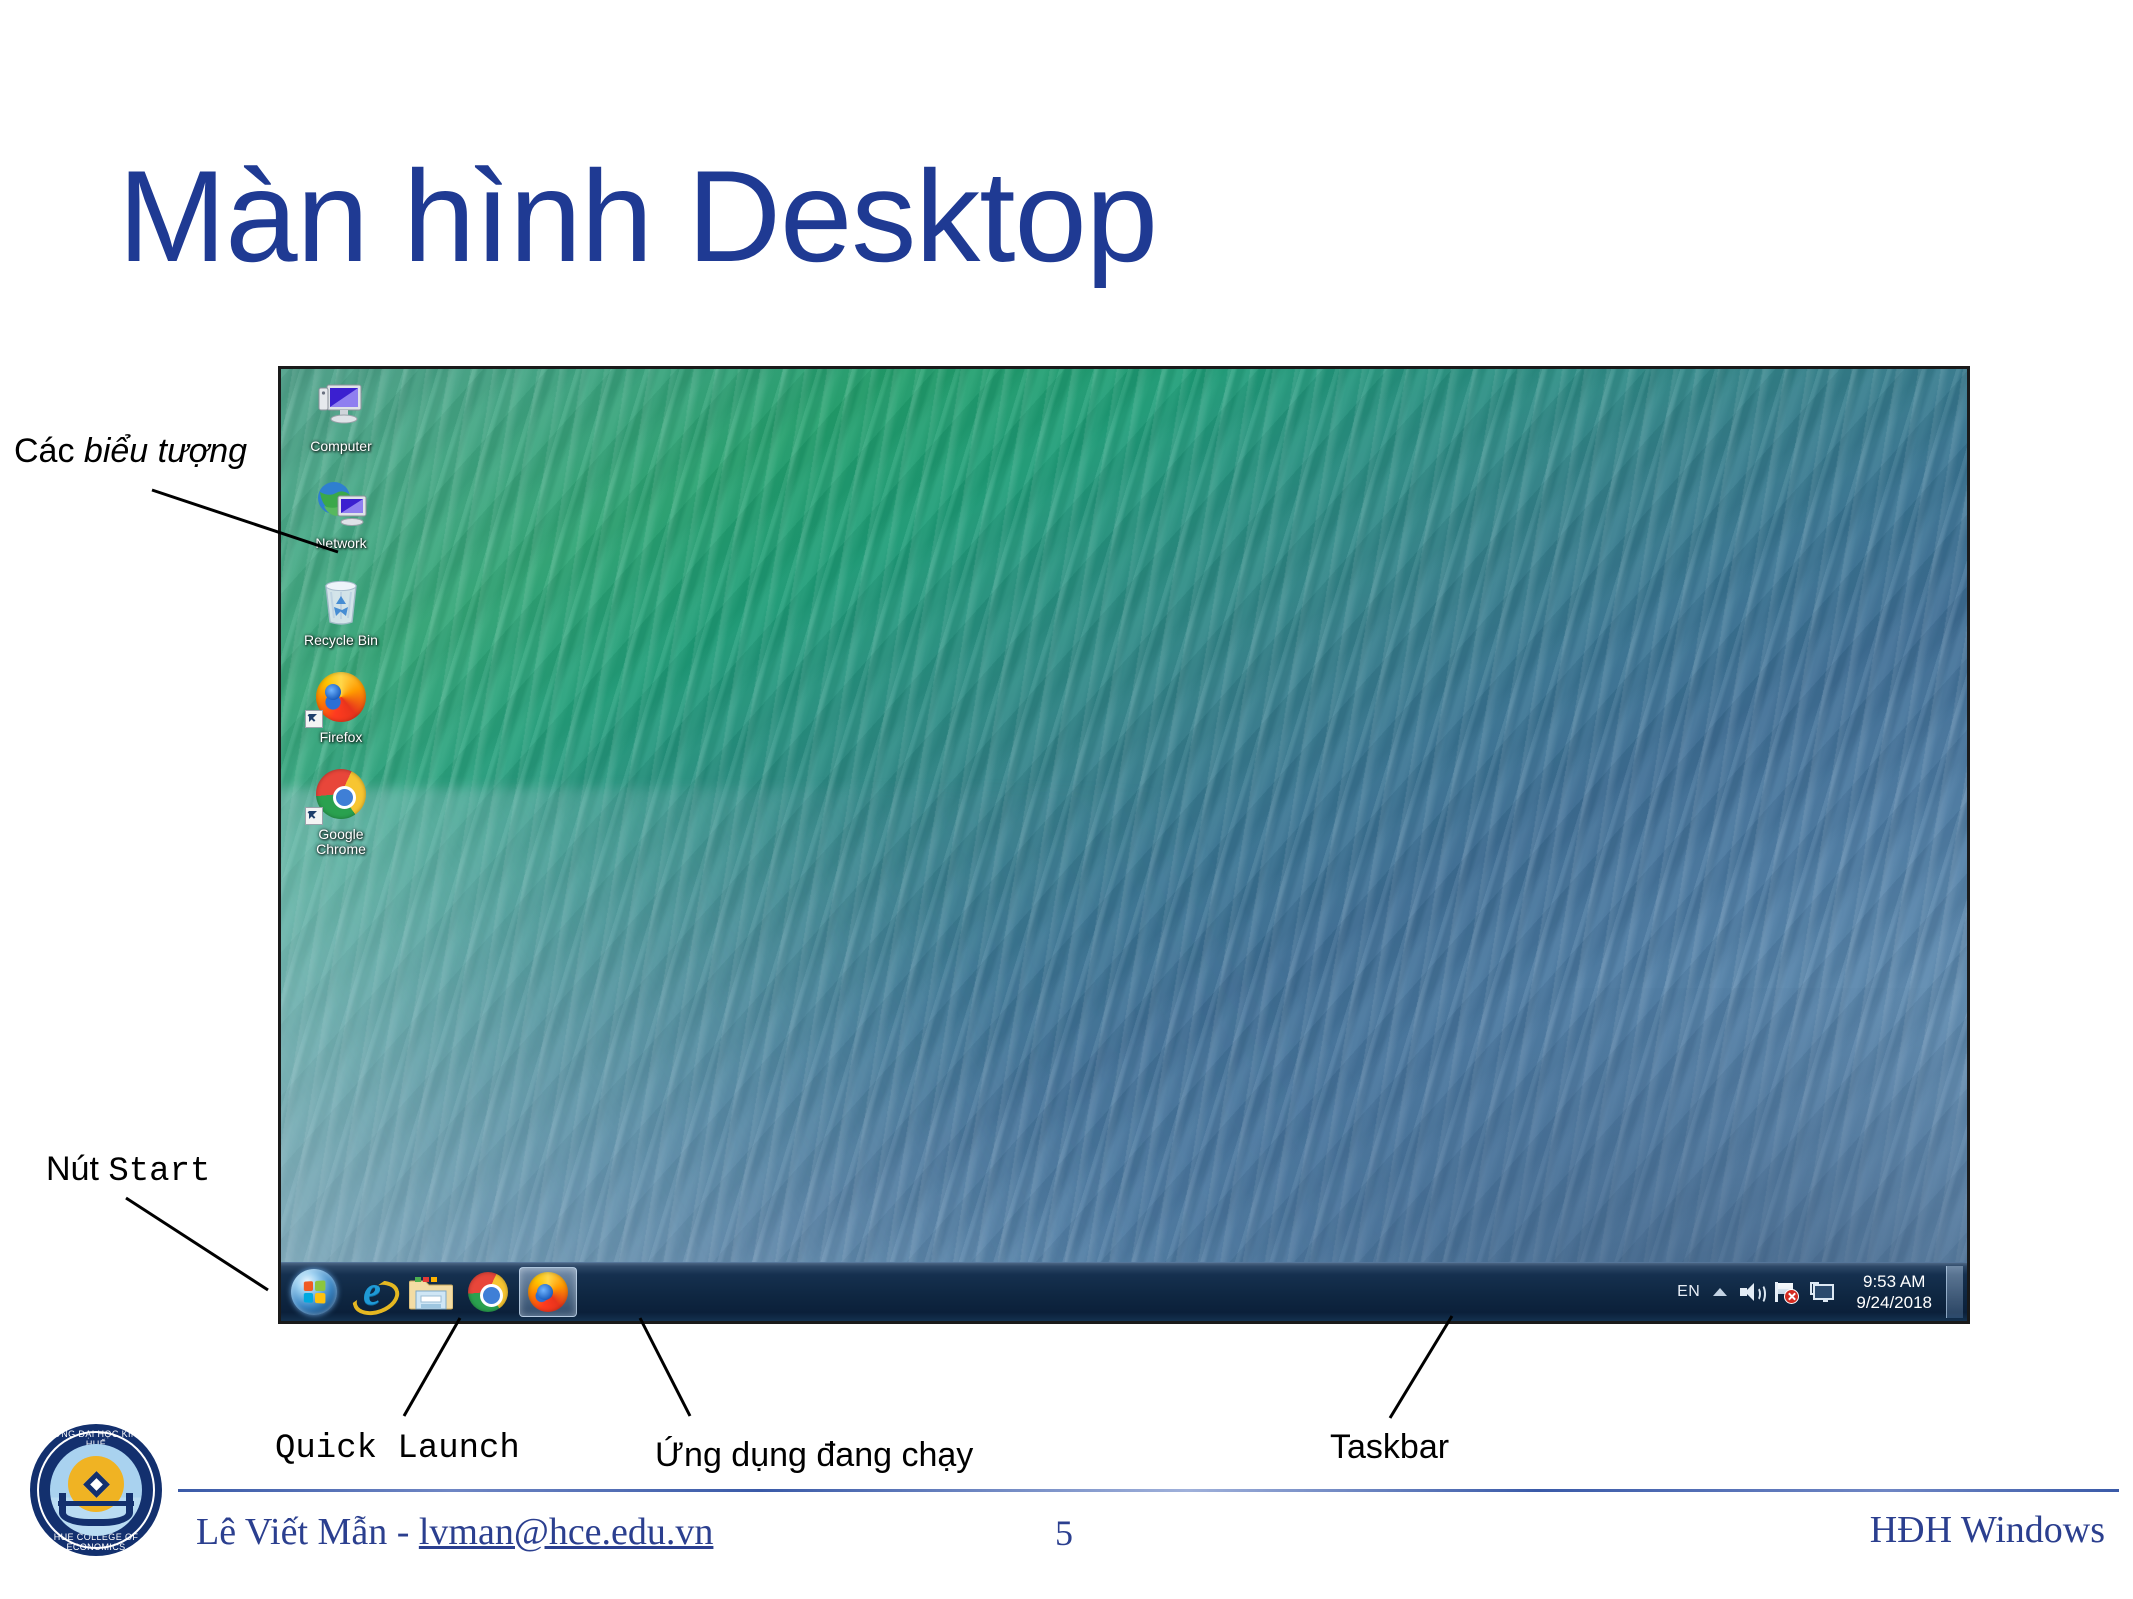 The image size is (2133, 1599). I want to click on clock-date: 9/24/2018, so click(1894, 1302).